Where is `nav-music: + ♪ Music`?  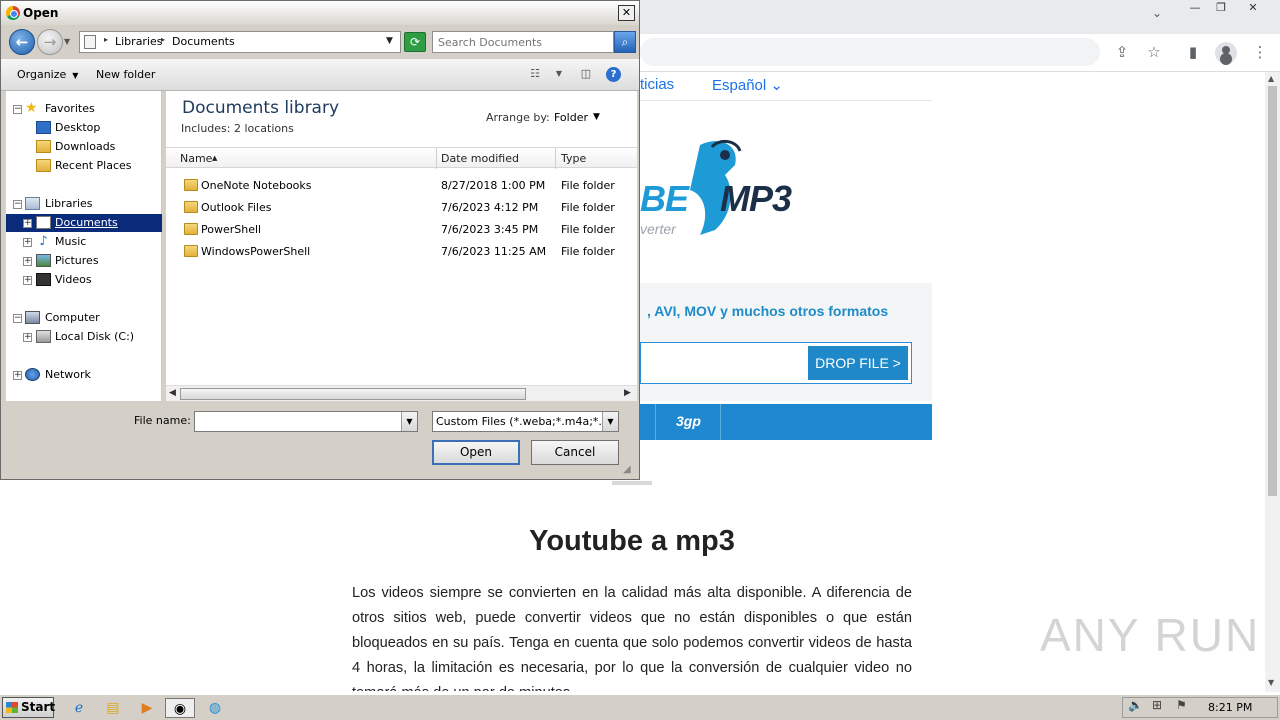 nav-music: + ♪ Music is located at coordinates (84, 242).